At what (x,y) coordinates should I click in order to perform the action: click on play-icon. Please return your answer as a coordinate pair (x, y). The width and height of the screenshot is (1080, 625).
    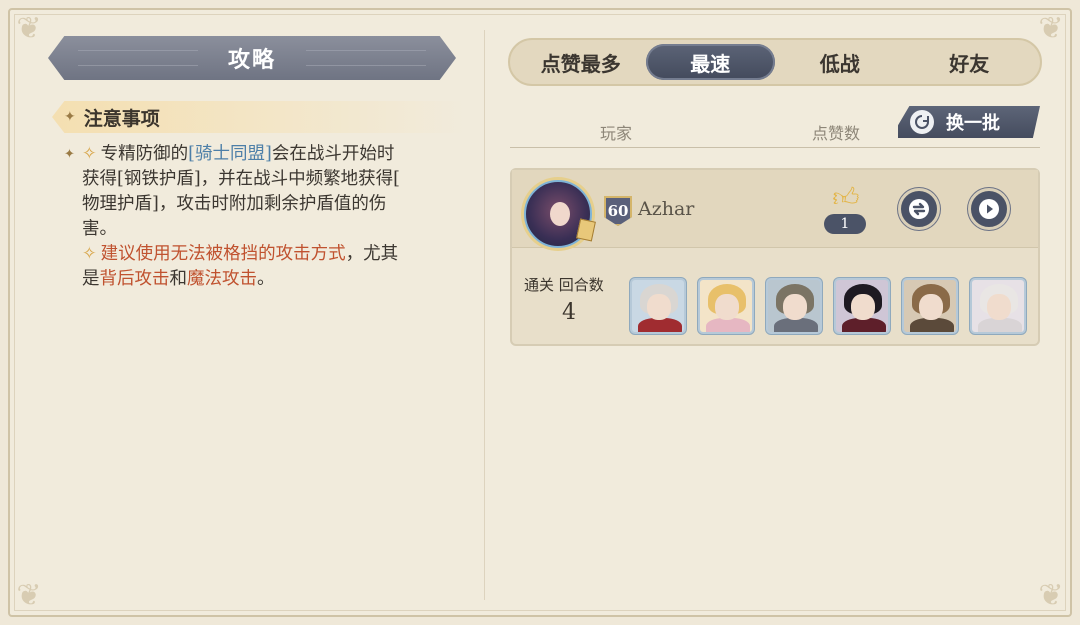
    Looking at the image, I should click on (989, 209).